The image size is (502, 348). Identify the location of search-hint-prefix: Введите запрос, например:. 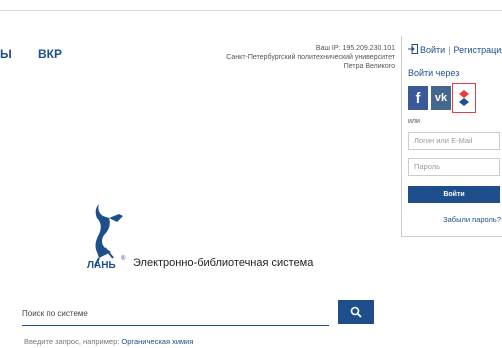
(73, 341).